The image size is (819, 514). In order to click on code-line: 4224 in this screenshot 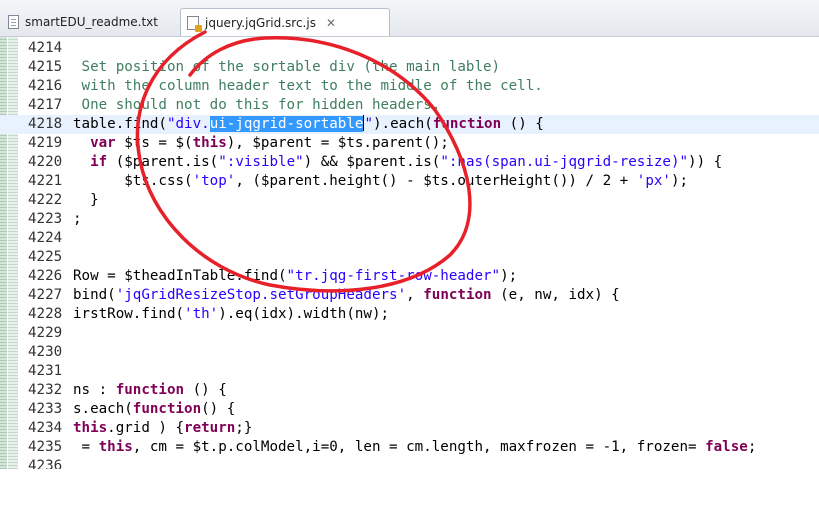, I will do `click(409, 238)`.